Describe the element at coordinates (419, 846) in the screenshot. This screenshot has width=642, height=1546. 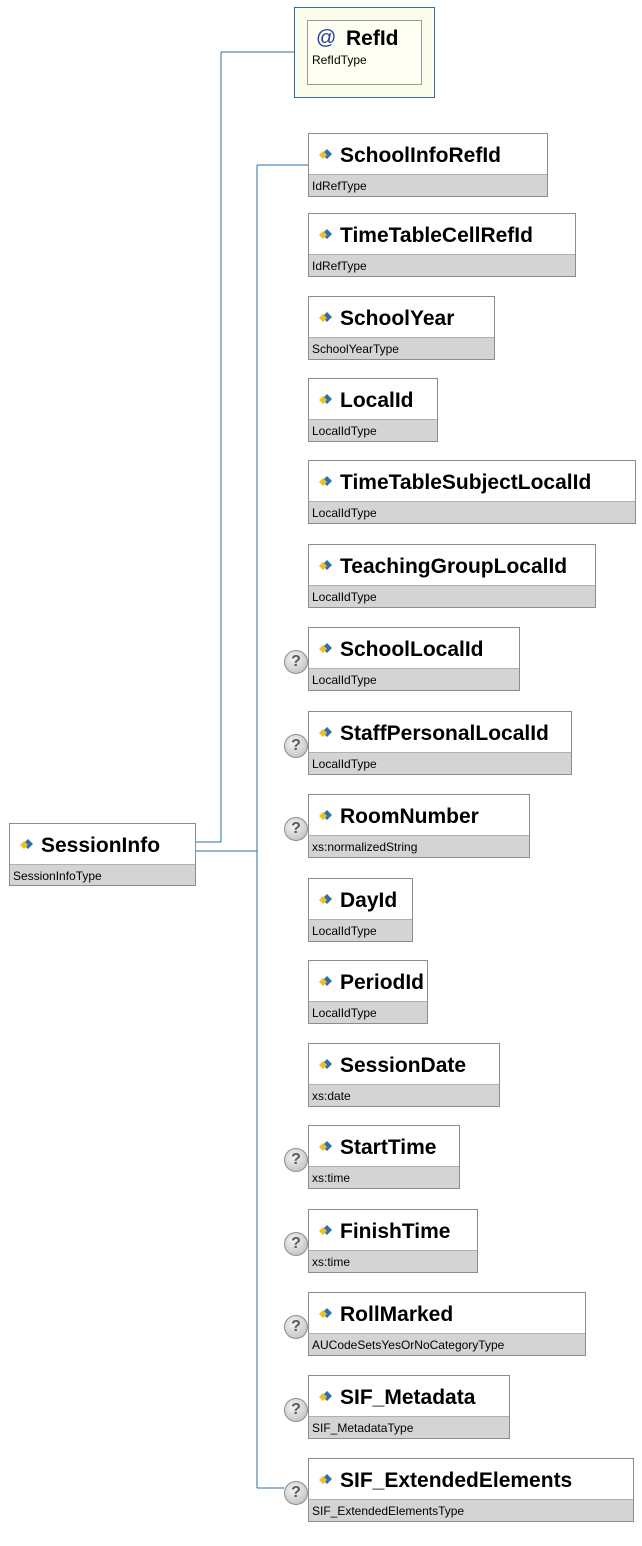
I see `element-type: xs:normalizedString` at that location.